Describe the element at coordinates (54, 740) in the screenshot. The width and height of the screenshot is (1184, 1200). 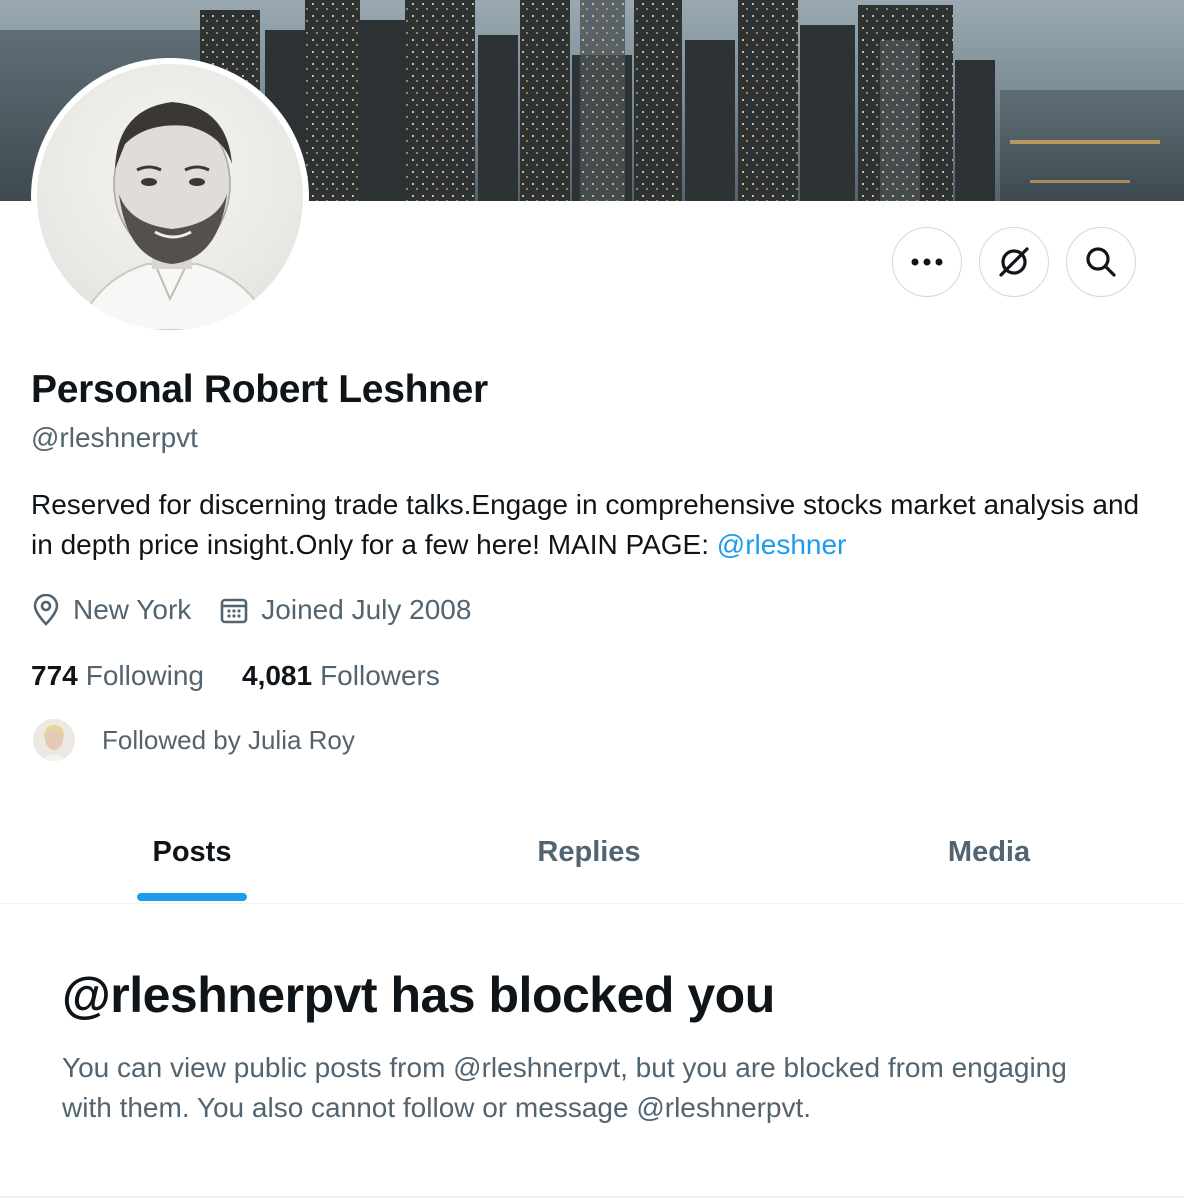
I see `follower-avatar` at that location.